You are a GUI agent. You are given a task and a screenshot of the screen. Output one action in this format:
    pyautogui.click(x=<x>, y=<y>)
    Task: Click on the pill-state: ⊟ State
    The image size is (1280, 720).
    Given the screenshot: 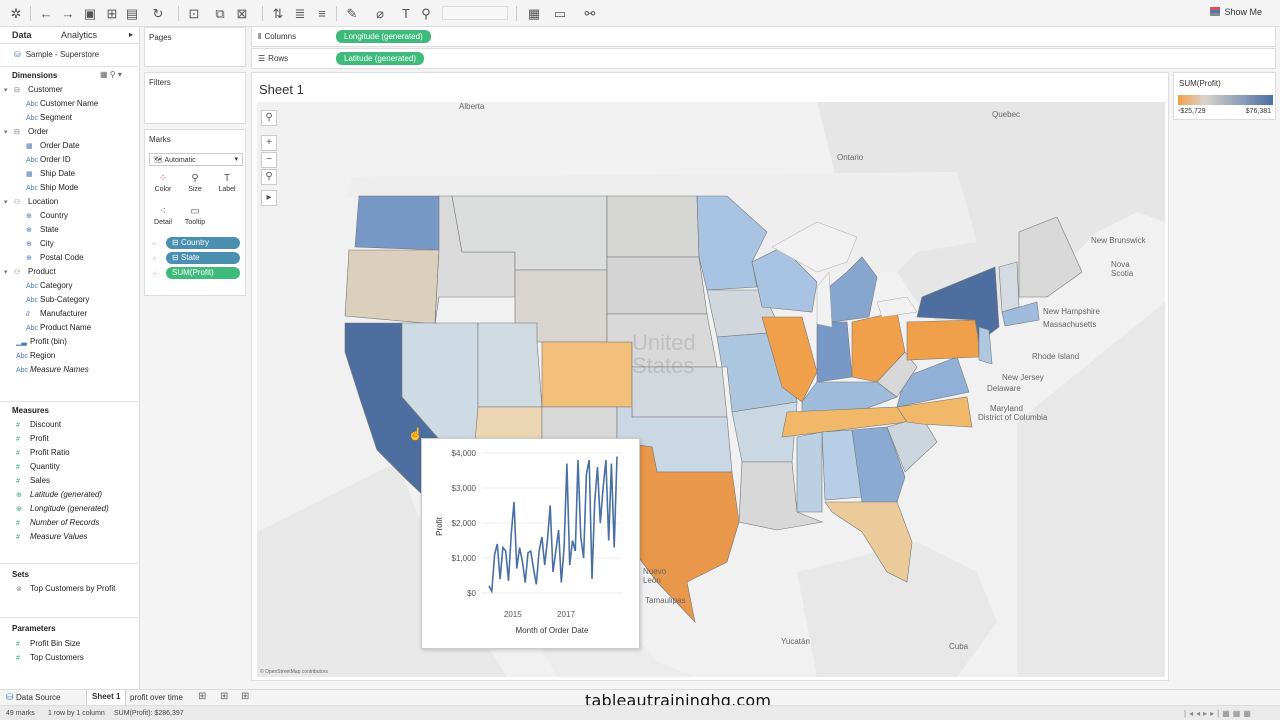 What is the action you would take?
    pyautogui.click(x=203, y=258)
    